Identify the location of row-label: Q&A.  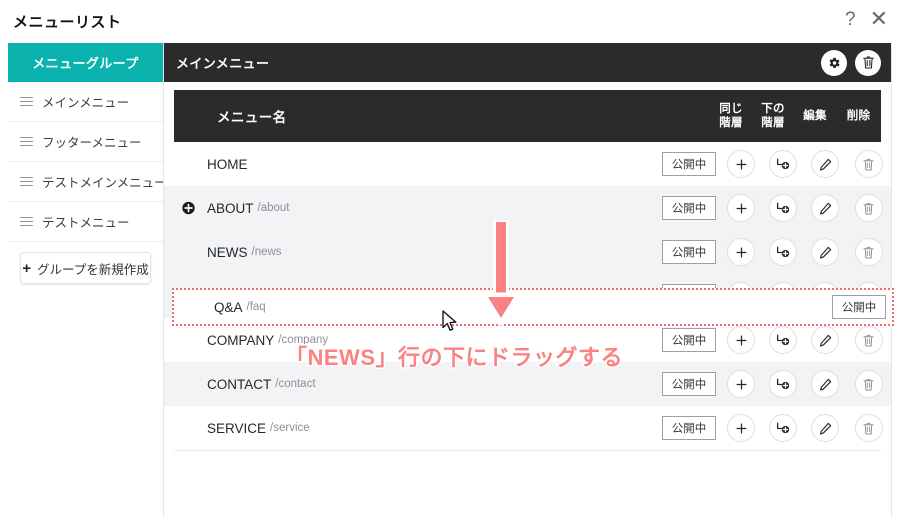
(228, 307).